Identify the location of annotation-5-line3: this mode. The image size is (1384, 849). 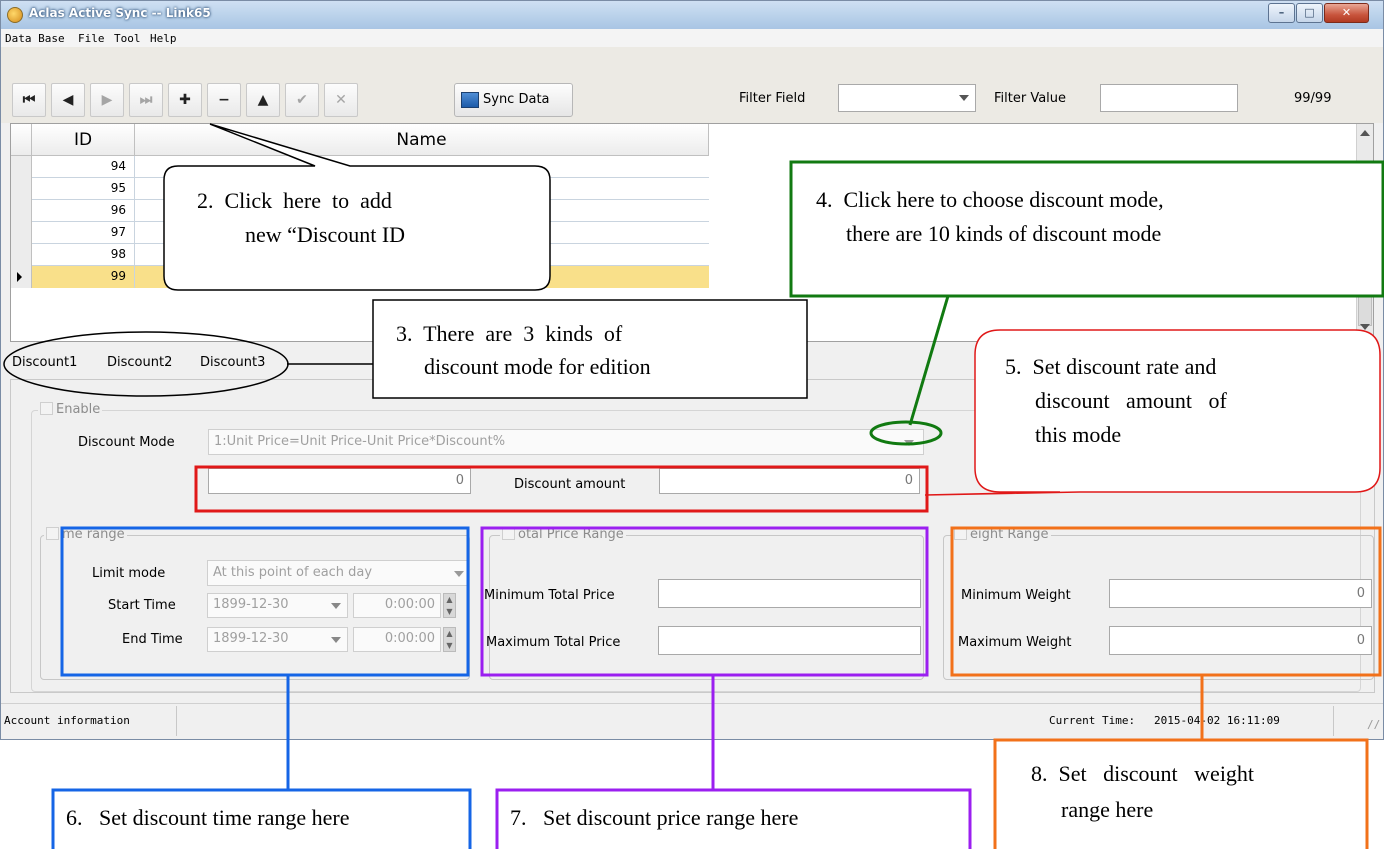
(1078, 434).